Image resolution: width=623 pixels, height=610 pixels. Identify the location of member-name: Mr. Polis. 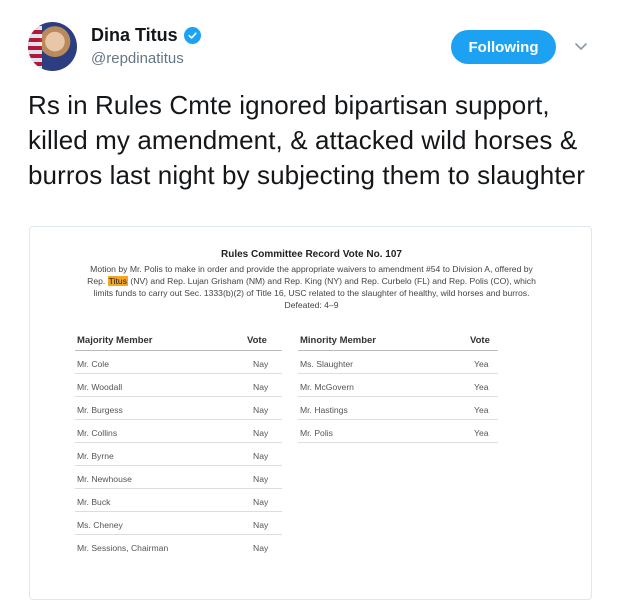
(316, 433).